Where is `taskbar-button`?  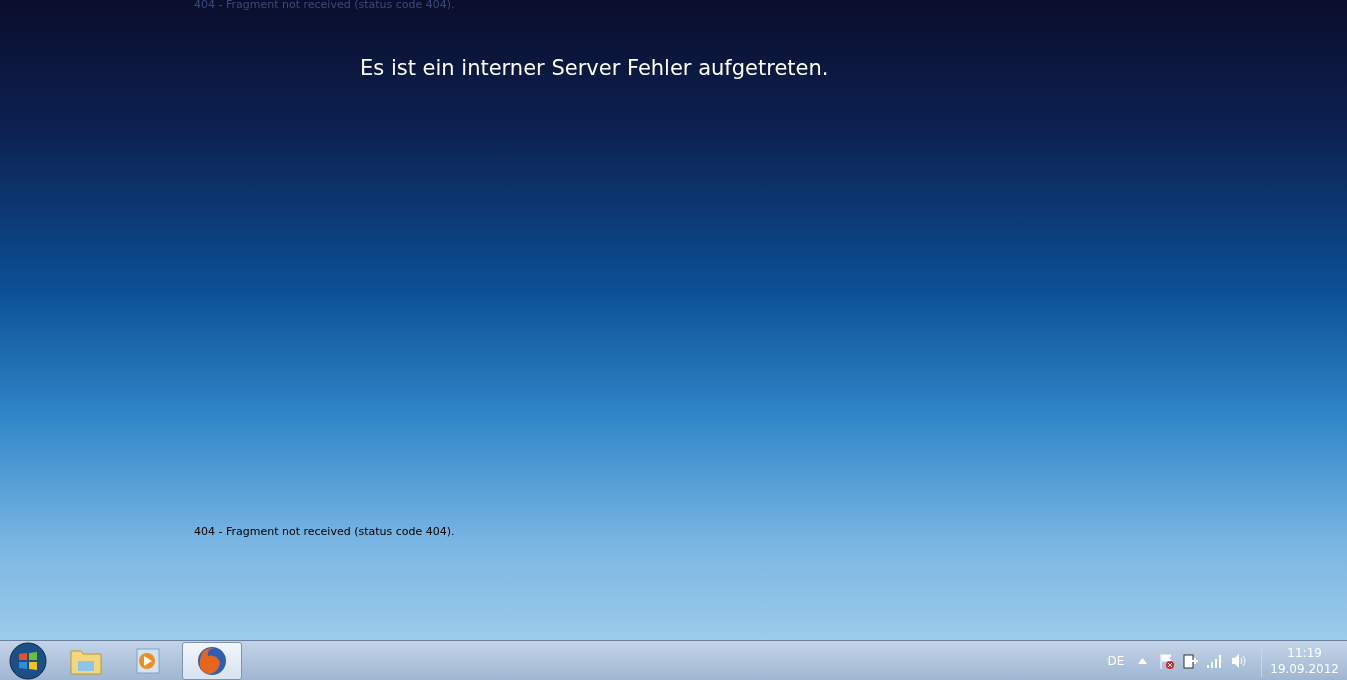 taskbar-button is located at coordinates (212, 660).